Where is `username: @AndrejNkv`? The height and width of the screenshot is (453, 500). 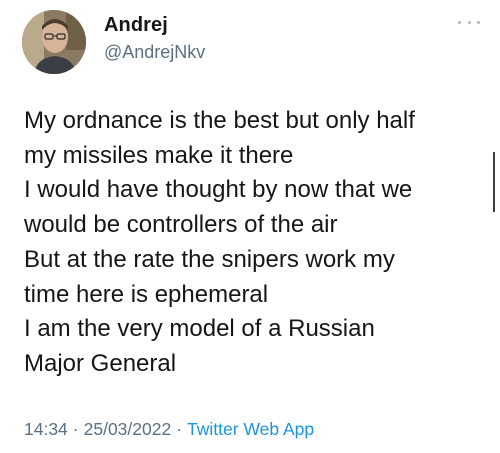 username: @AndrejNkv is located at coordinates (154, 52).